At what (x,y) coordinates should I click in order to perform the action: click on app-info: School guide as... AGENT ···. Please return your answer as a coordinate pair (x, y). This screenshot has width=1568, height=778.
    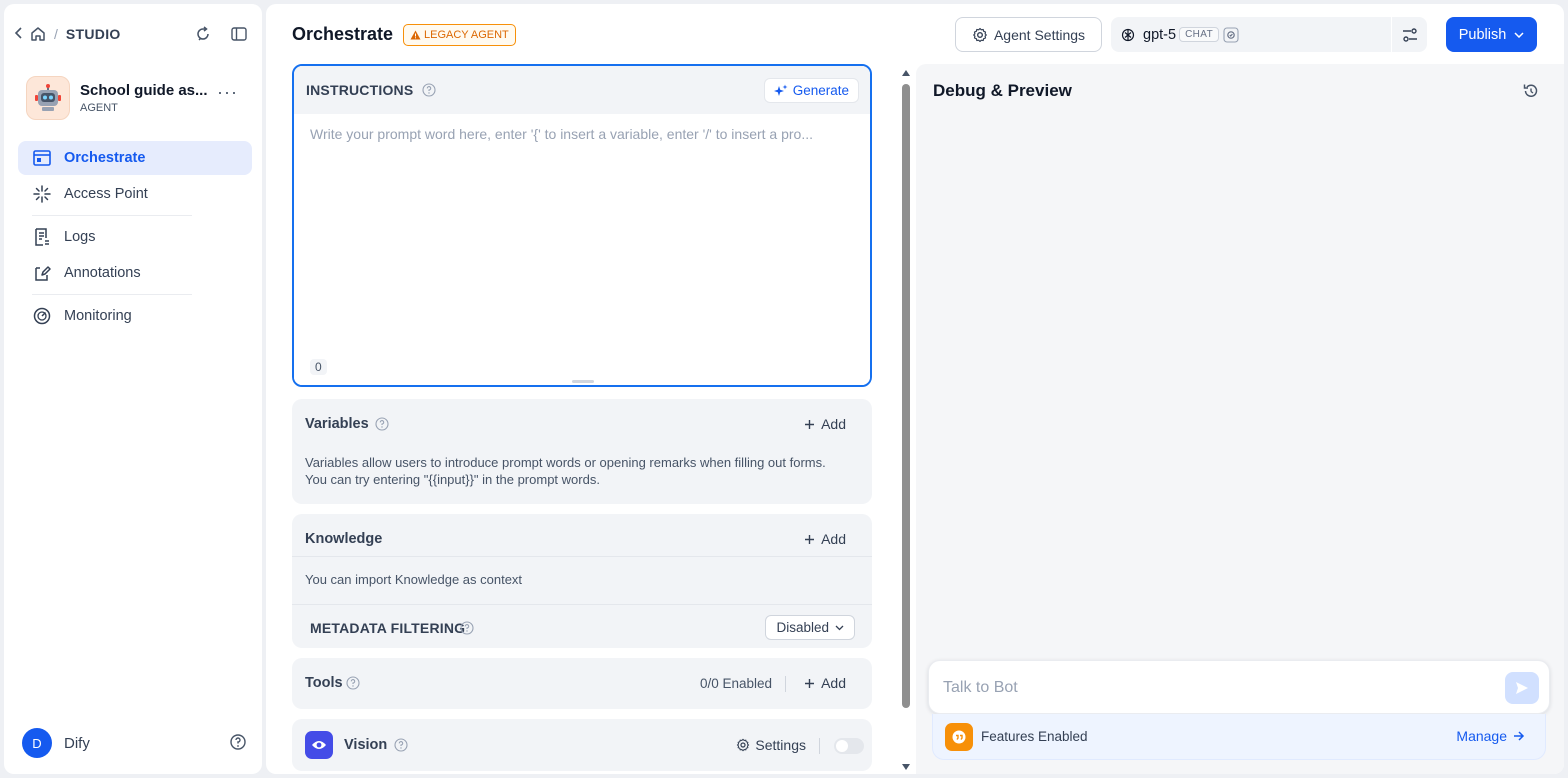
    Looking at the image, I should click on (139, 98).